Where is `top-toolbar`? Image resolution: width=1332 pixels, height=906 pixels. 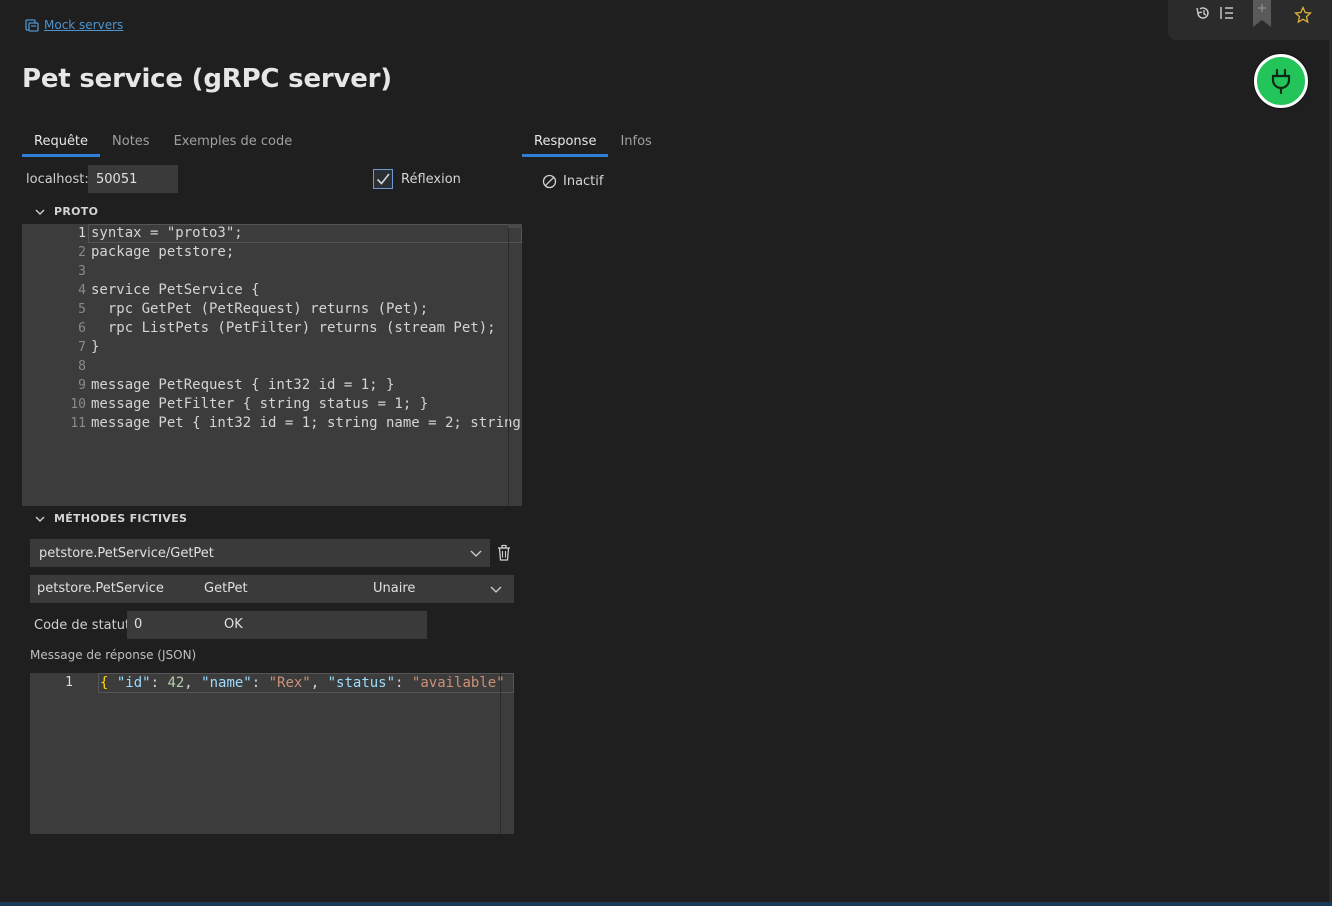 top-toolbar is located at coordinates (1250, 20).